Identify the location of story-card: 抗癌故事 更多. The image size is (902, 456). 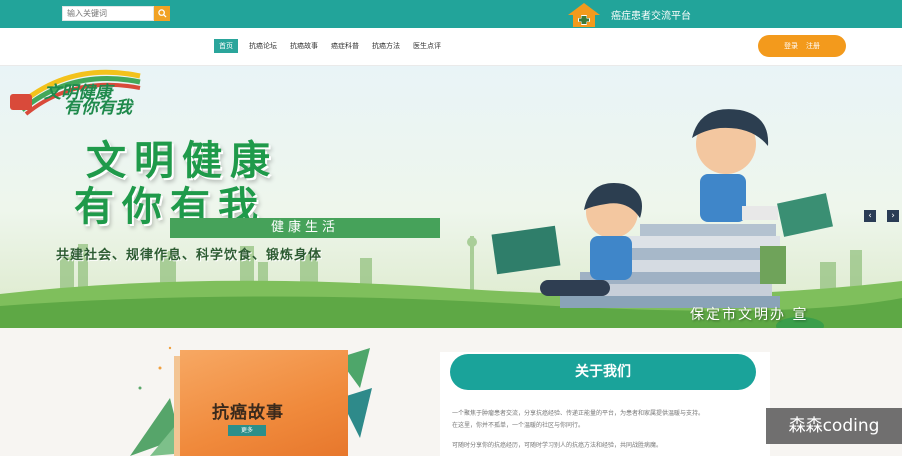
(264, 403).